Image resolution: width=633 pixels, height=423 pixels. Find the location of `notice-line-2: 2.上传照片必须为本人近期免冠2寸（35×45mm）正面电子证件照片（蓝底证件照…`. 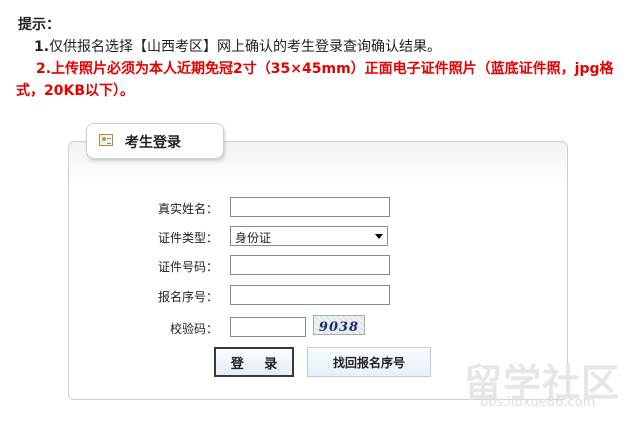

notice-line-2: 2.上传照片必须为本人近期免冠2寸（35×45mm）正面电子证件照片（蓝底证件照… is located at coordinates (315, 80).